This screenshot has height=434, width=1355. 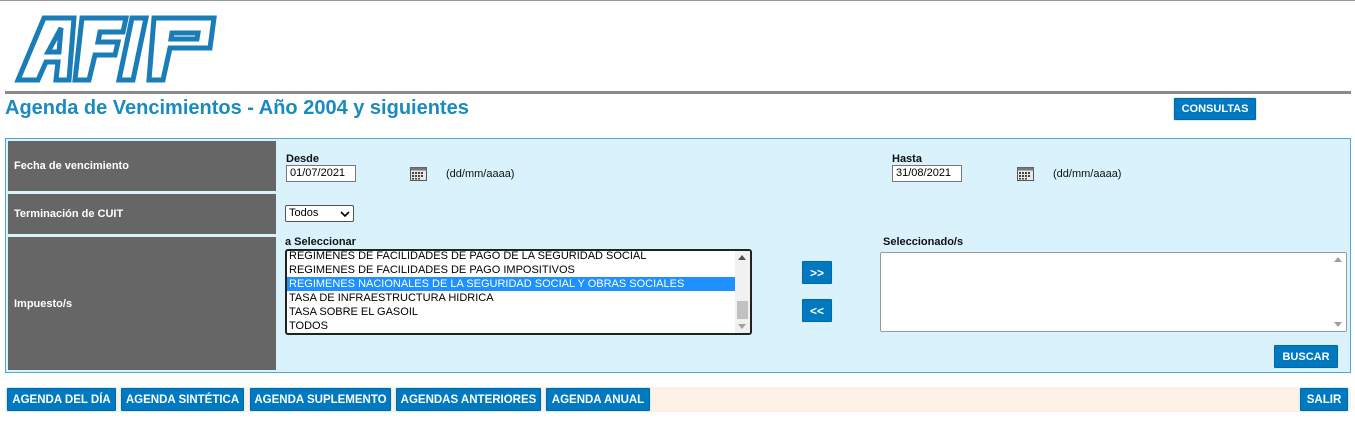 I want to click on scroll-thumb, so click(x=742, y=310).